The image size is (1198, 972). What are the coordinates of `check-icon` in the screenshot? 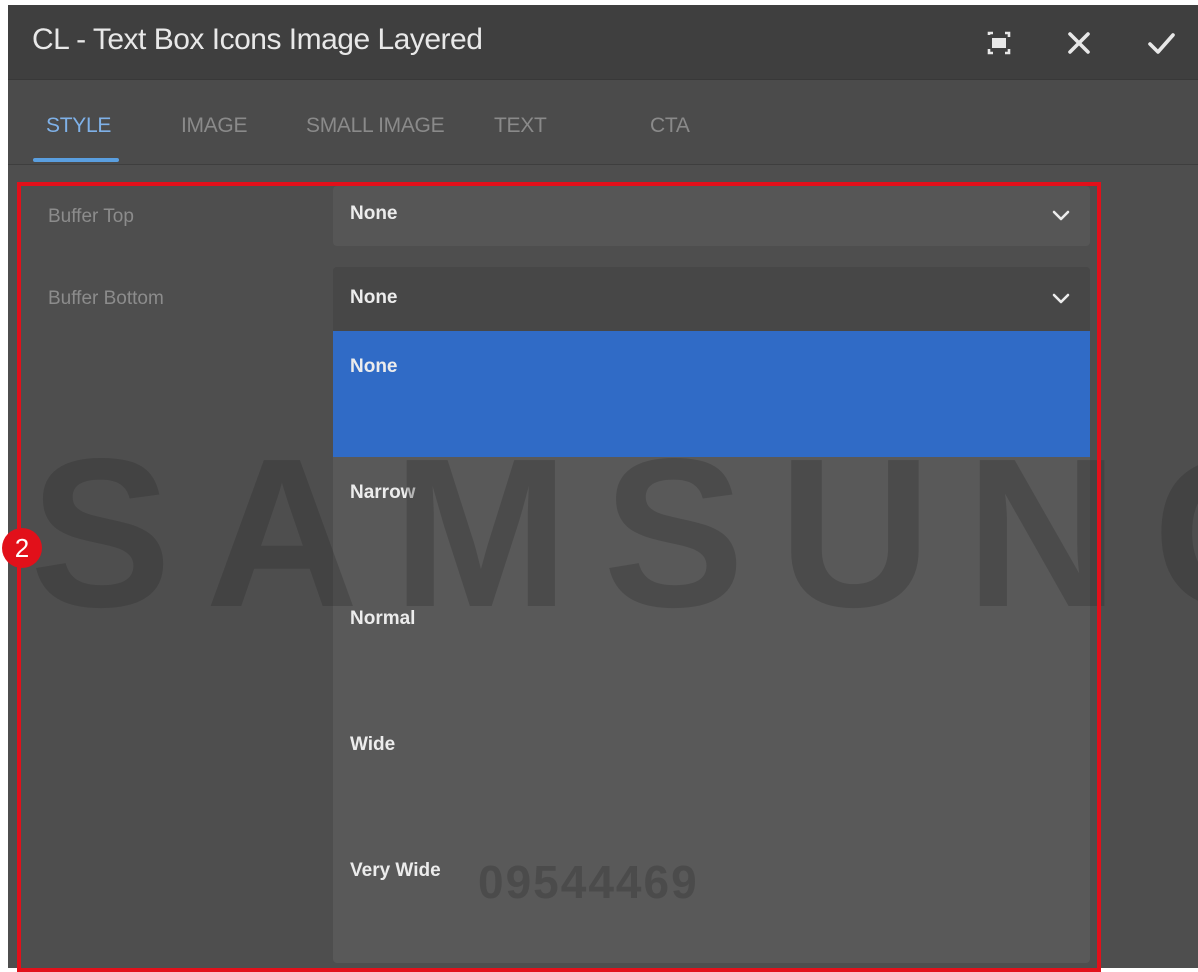 It's located at (1161, 43).